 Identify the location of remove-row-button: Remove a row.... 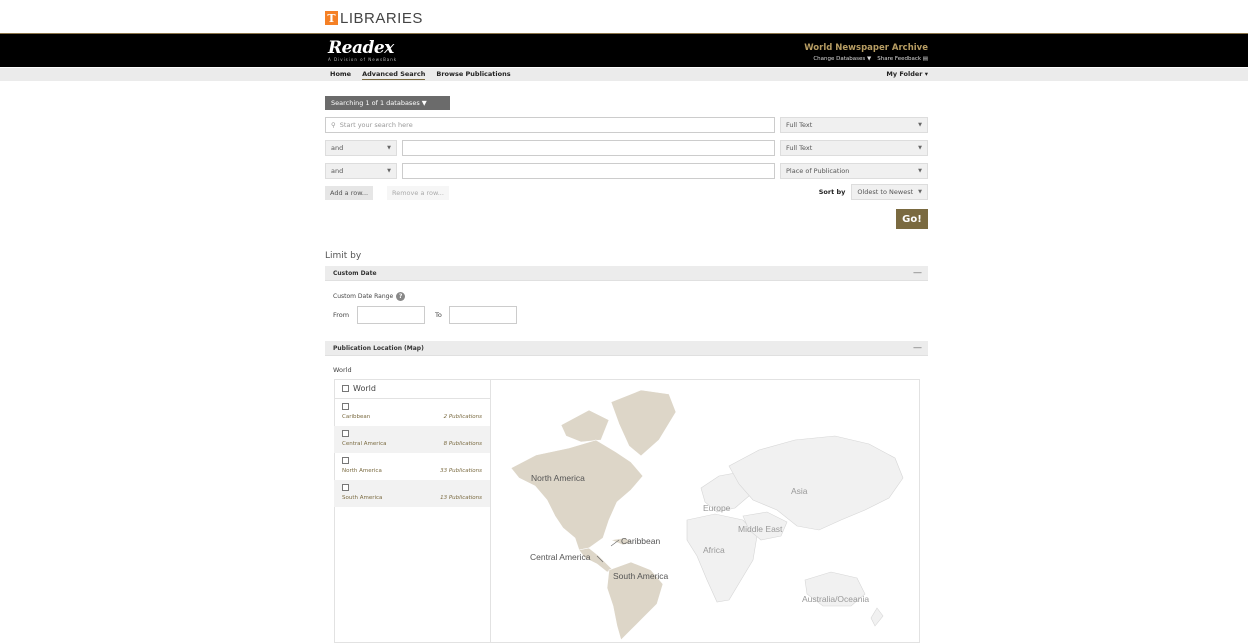
(418, 193).